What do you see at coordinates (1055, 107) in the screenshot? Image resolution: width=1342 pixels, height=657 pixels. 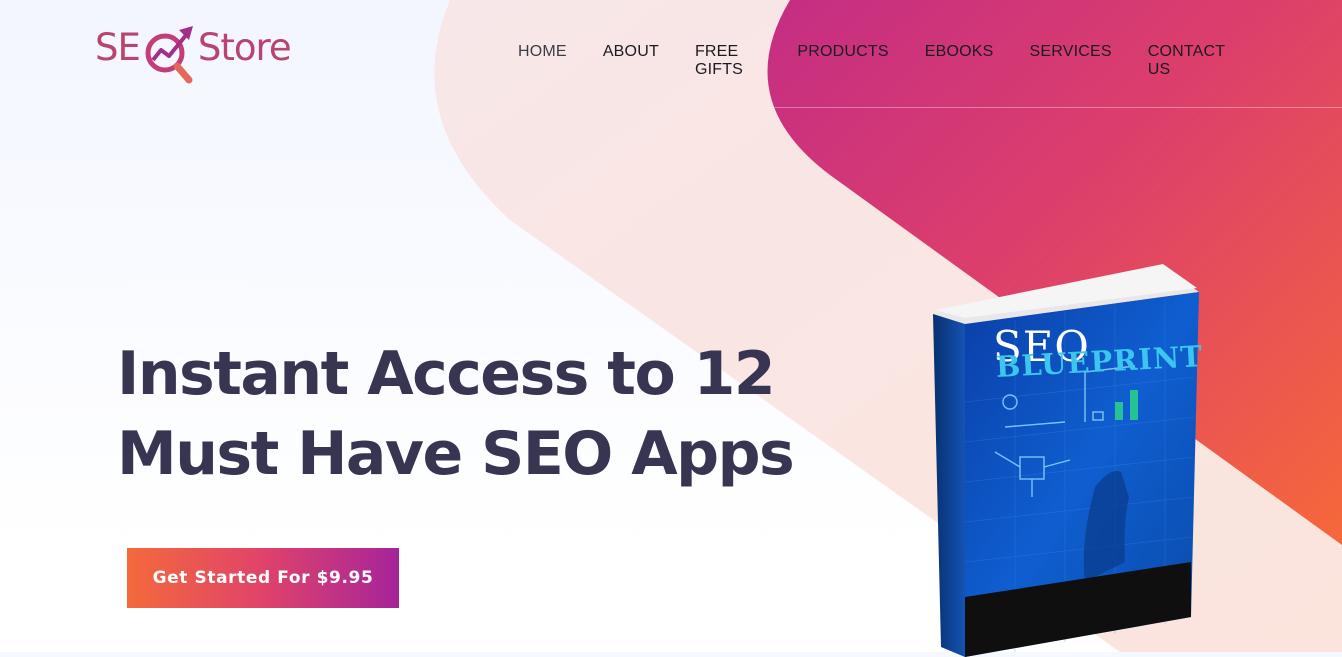 I see `header-divider` at bounding box center [1055, 107].